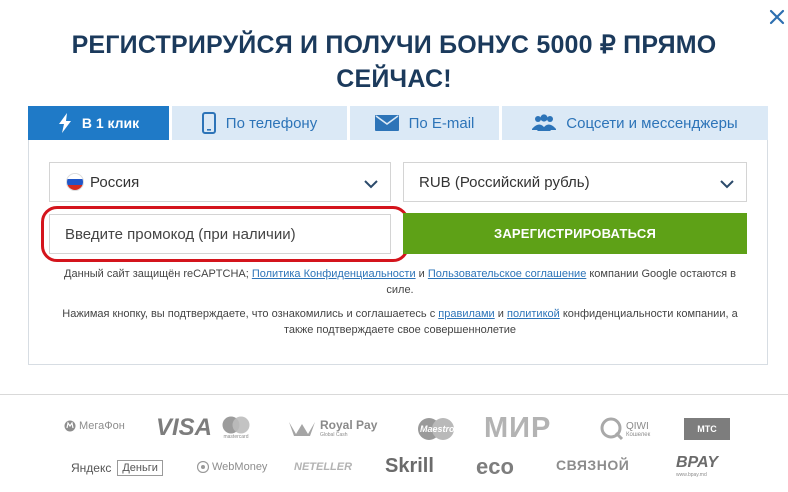  I want to click on mastercard-logo: mastercard, so click(236, 428).